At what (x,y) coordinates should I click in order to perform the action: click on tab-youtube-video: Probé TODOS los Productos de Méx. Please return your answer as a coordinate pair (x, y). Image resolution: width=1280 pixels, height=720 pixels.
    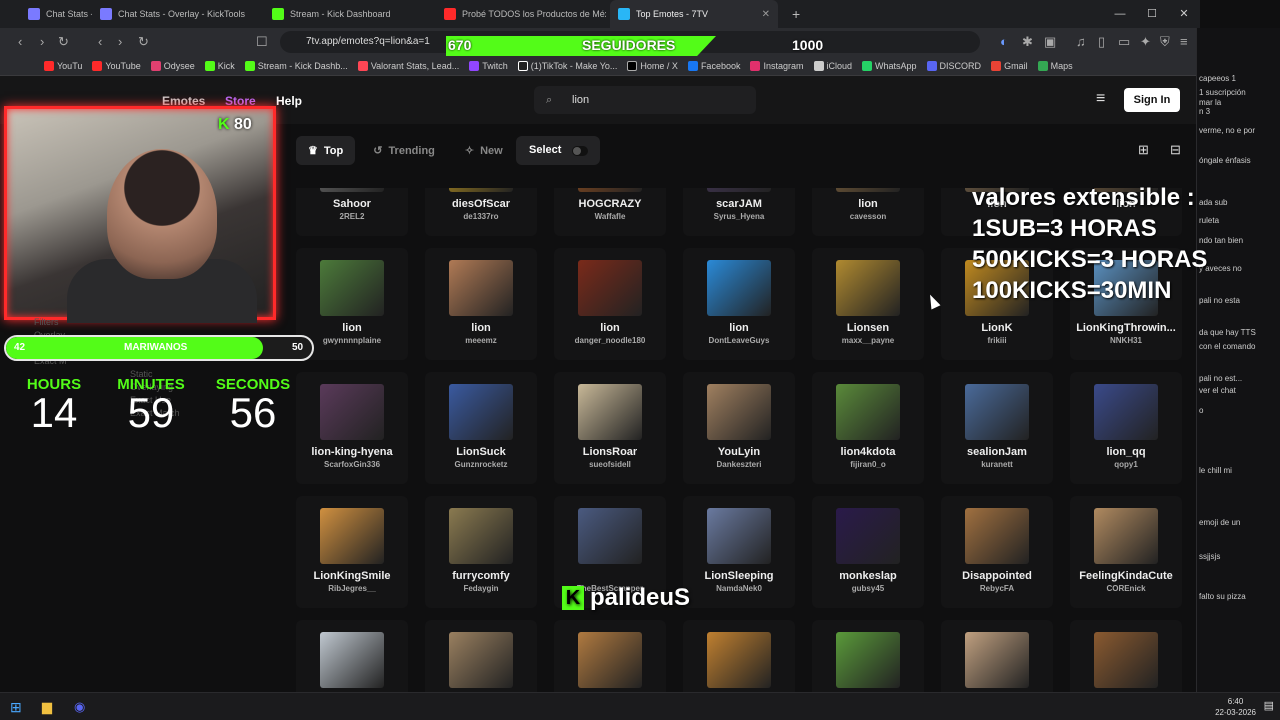
    Looking at the image, I should click on (521, 14).